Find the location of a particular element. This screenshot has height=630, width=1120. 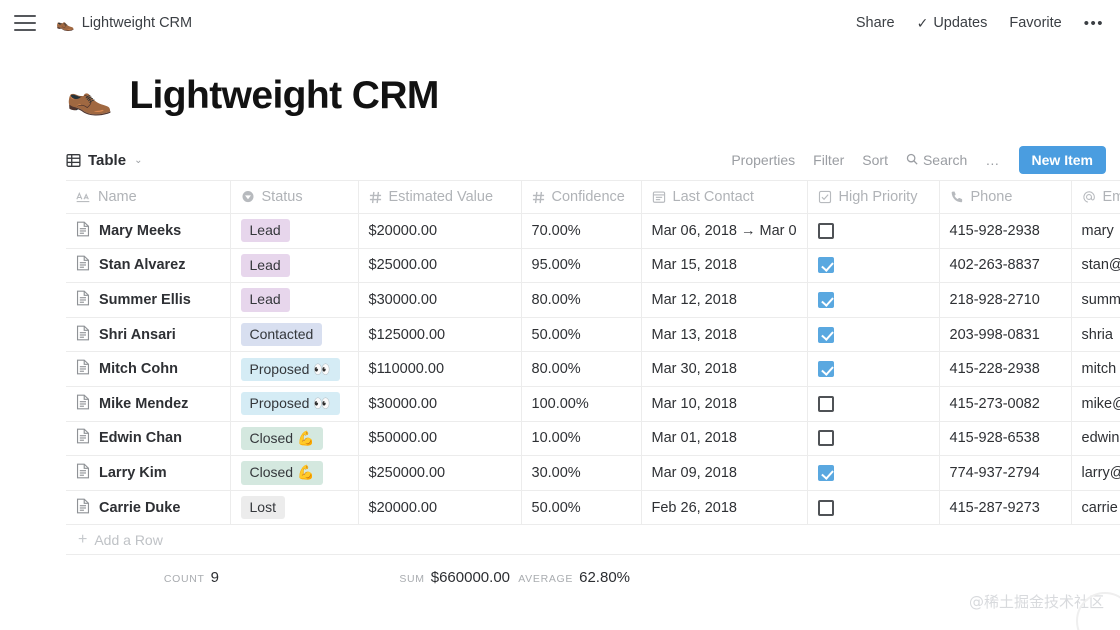

cell-estimated-value: $50000.00 is located at coordinates (440, 439).